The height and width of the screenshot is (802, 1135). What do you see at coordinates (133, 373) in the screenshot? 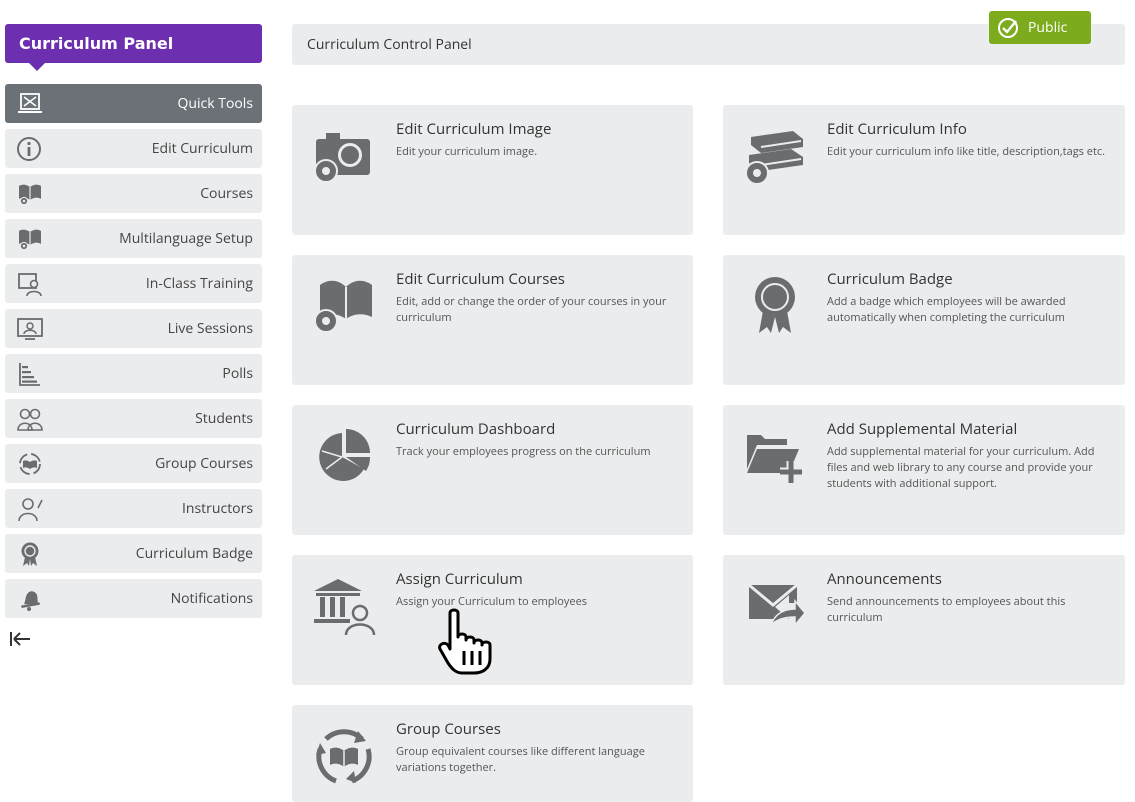
I see `sidebar-item-polls: Polls` at bounding box center [133, 373].